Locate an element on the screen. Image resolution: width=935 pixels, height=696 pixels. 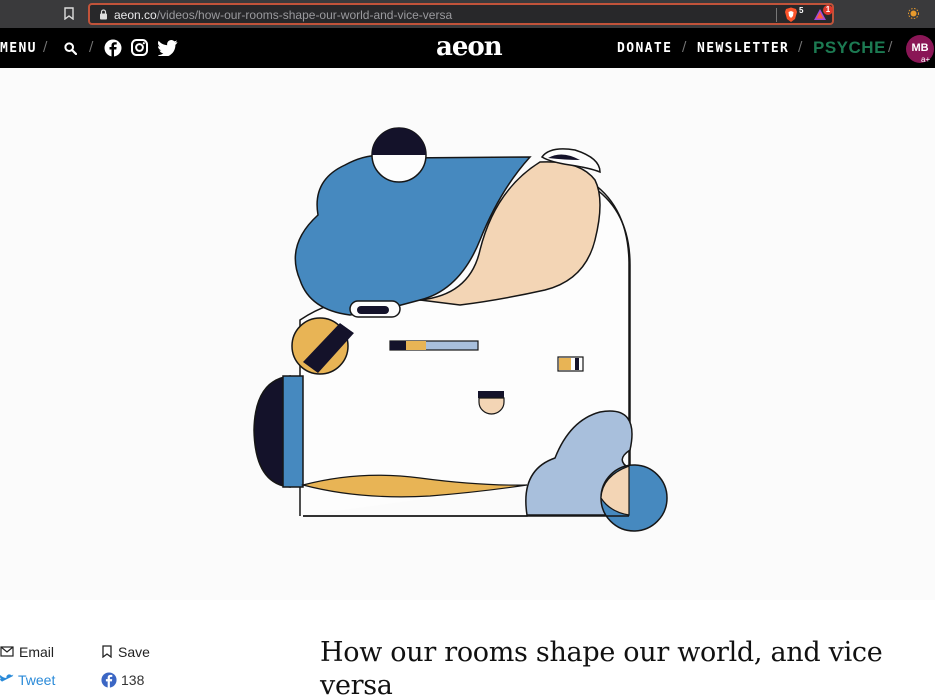
facebook-share-count: 138 is located at coordinates (132, 680).